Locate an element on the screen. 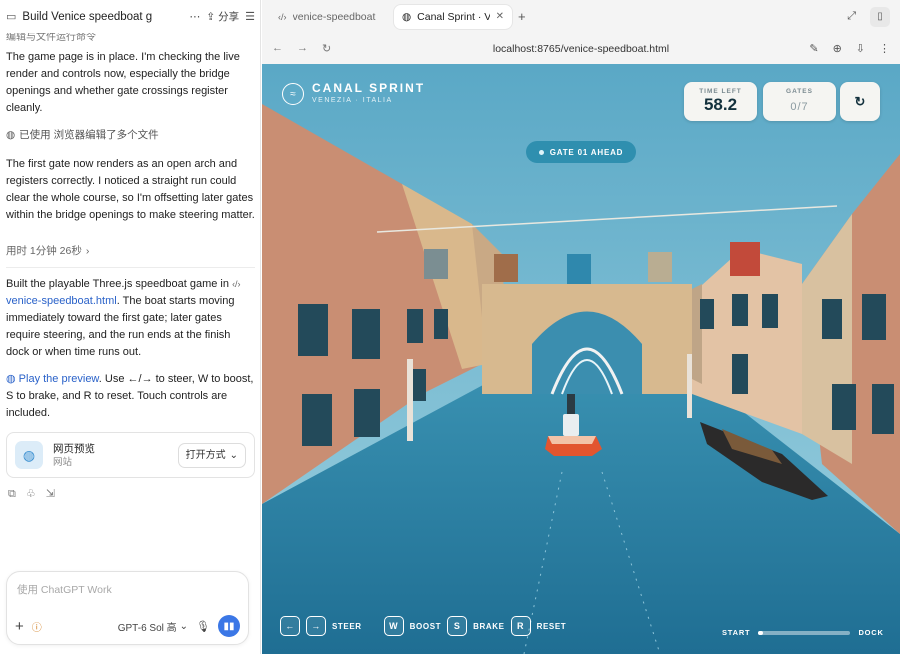 The width and height of the screenshot is (900, 654). new-tab-button: + is located at coordinates (522, 16).